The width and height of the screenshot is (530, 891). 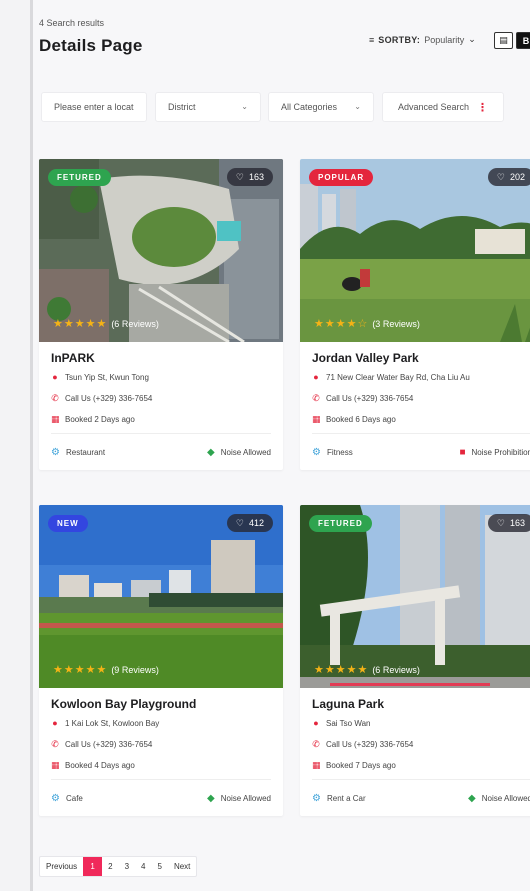 I want to click on page-button-5: 5, so click(x=159, y=866).